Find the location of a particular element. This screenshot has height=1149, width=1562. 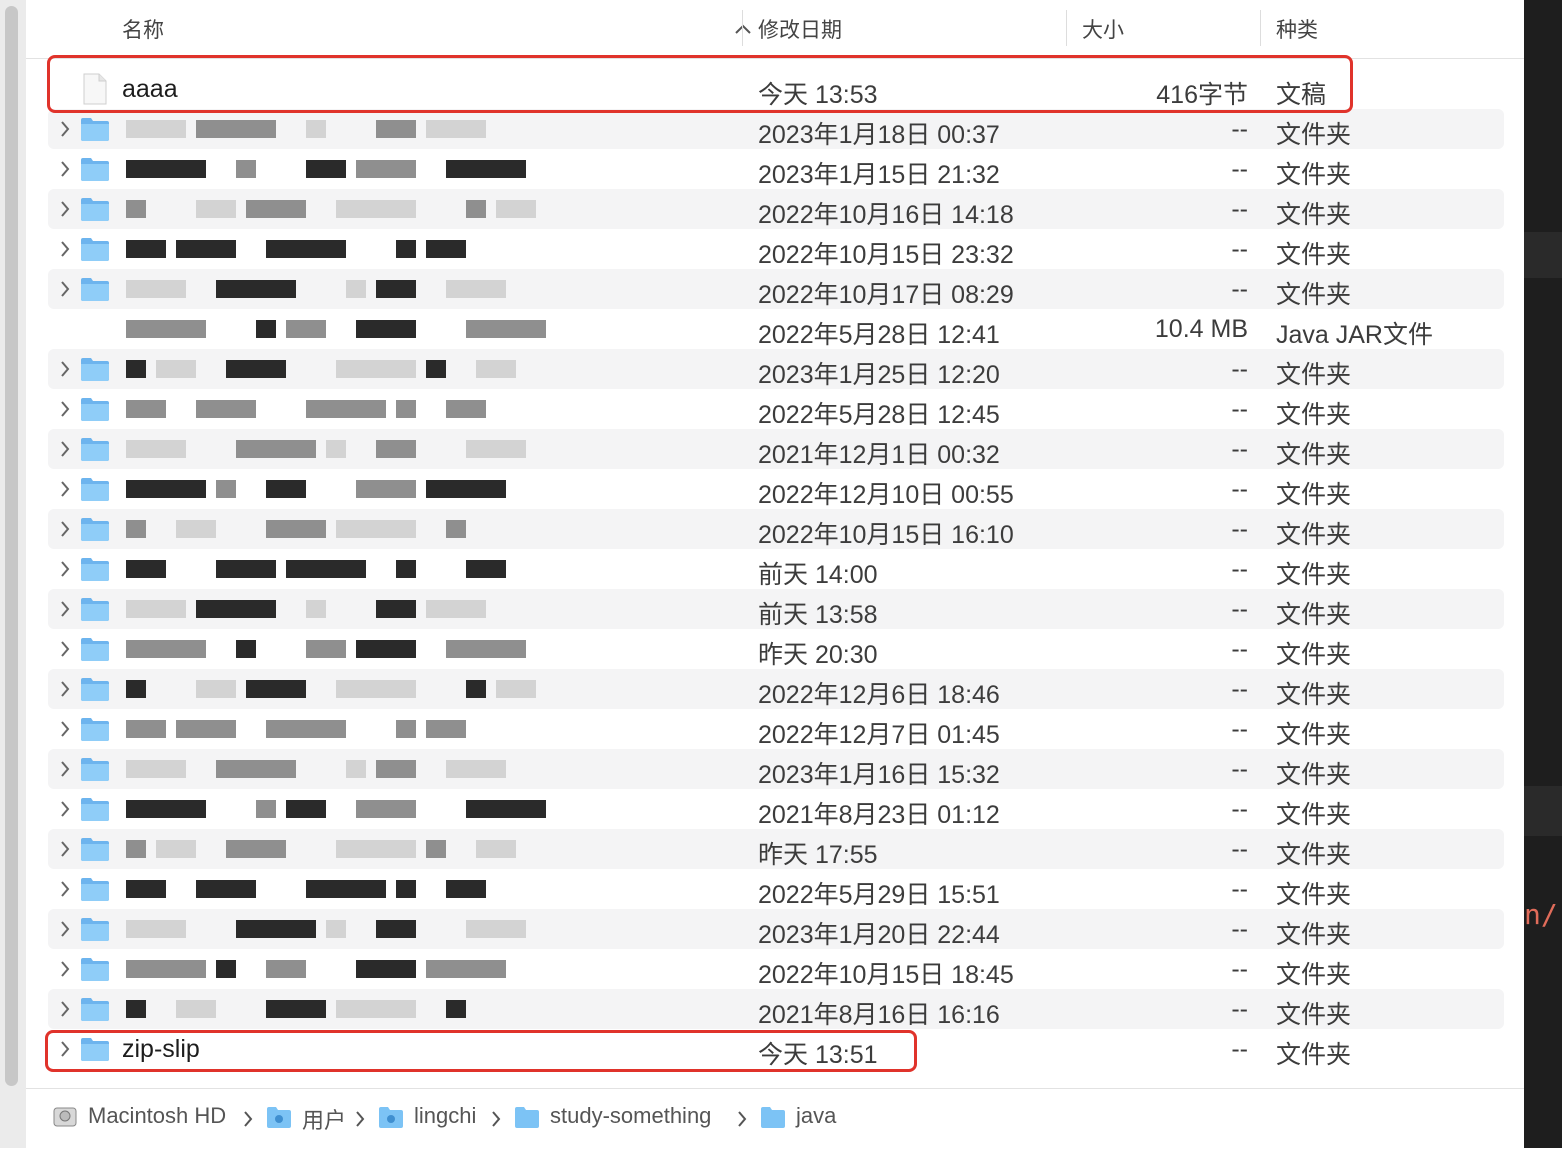

file-row: 2022年5月29日 15:51 -- 文件夹 is located at coordinates (775, 889).